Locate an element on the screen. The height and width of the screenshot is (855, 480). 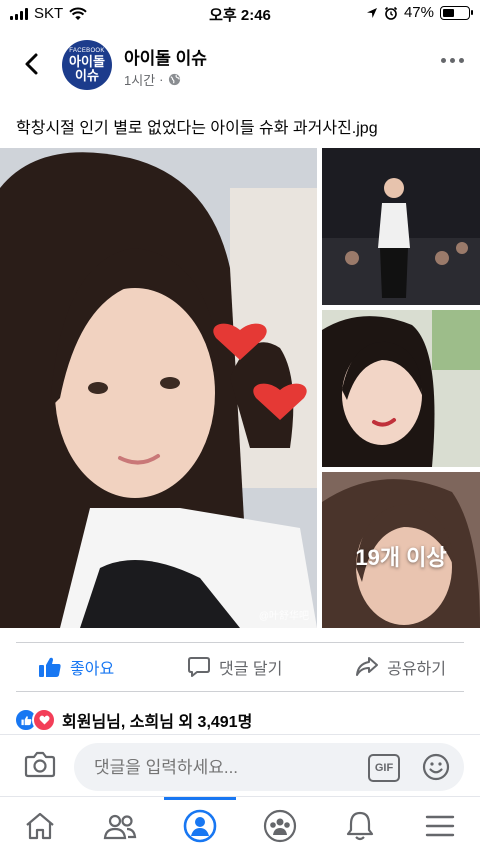
love-reaction-icon is located at coordinates (44, 720).